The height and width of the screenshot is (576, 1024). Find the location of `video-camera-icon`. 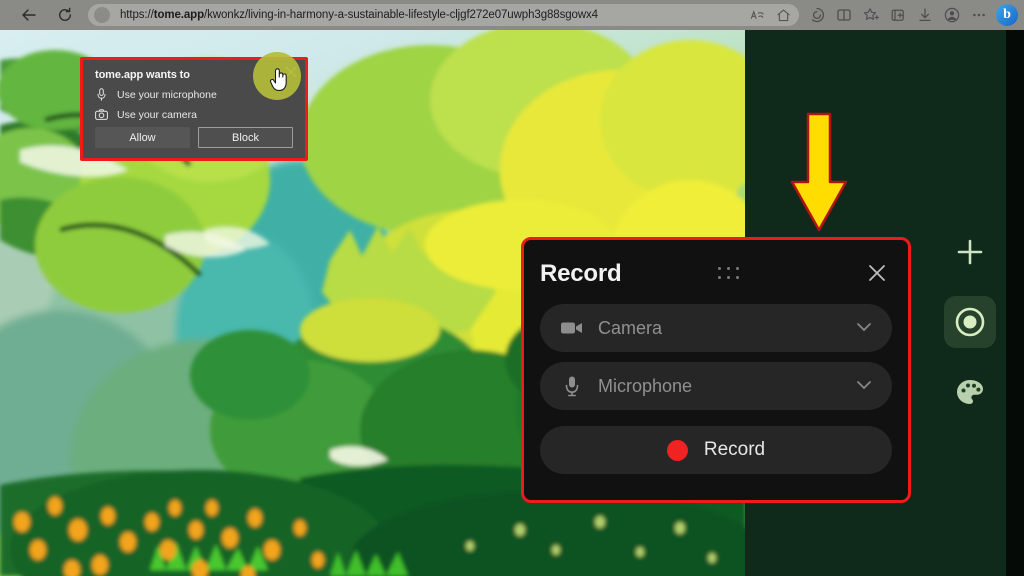

video-camera-icon is located at coordinates (572, 328).